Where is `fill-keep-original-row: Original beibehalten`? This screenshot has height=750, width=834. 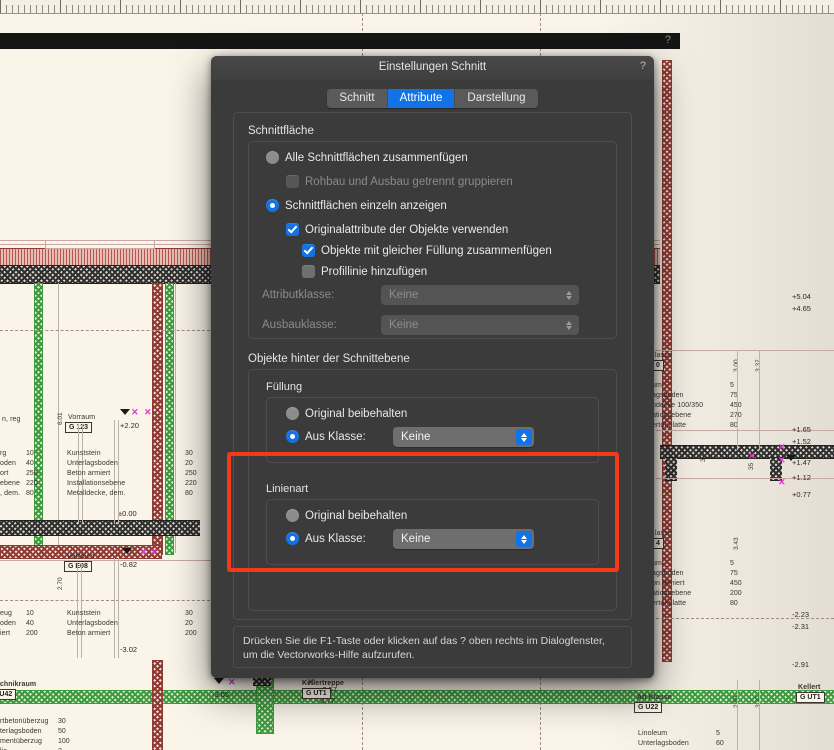
fill-keep-original-row: Original beibehalten is located at coordinates (346, 413).